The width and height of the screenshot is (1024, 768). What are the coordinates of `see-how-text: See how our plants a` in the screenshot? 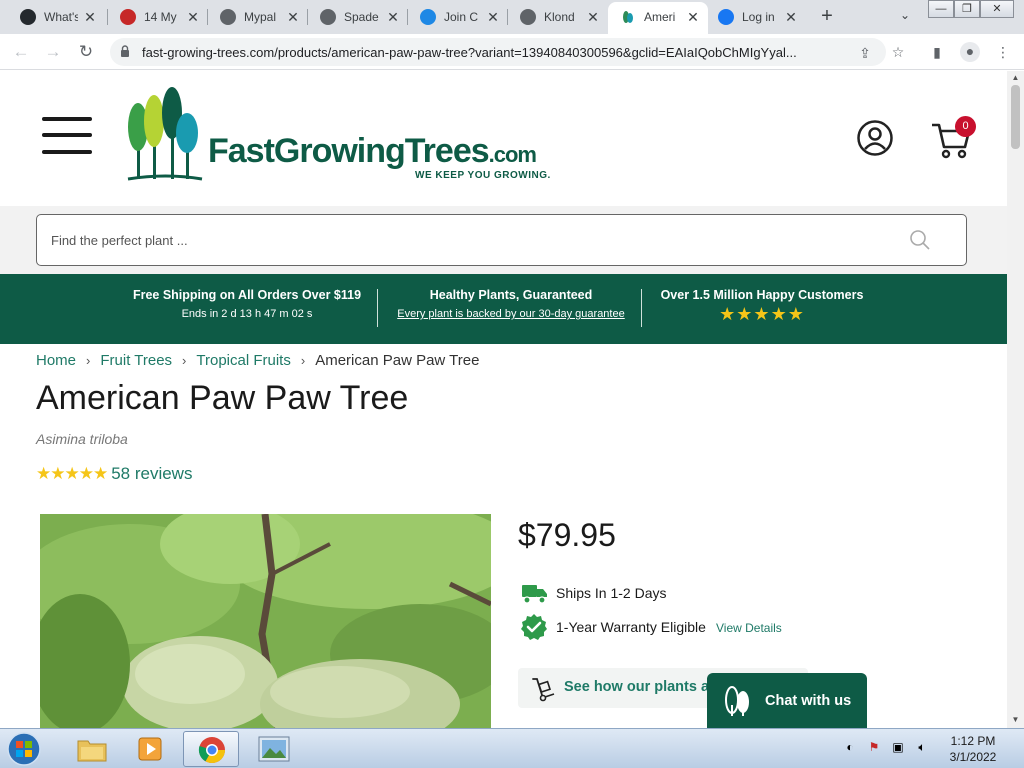 It's located at (637, 687).